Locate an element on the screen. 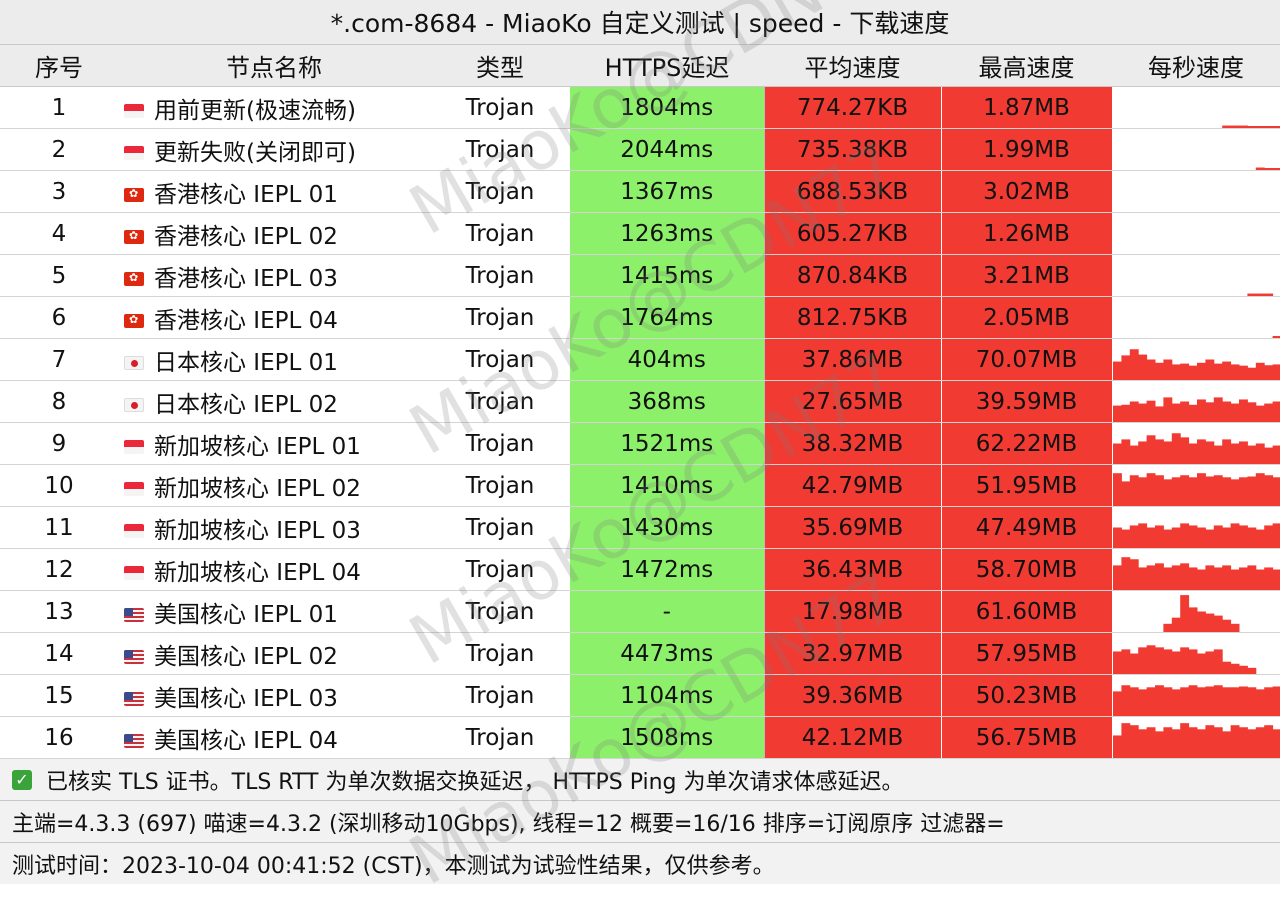 The width and height of the screenshot is (1280, 901). avg-speed: 39.36MB is located at coordinates (852, 696).